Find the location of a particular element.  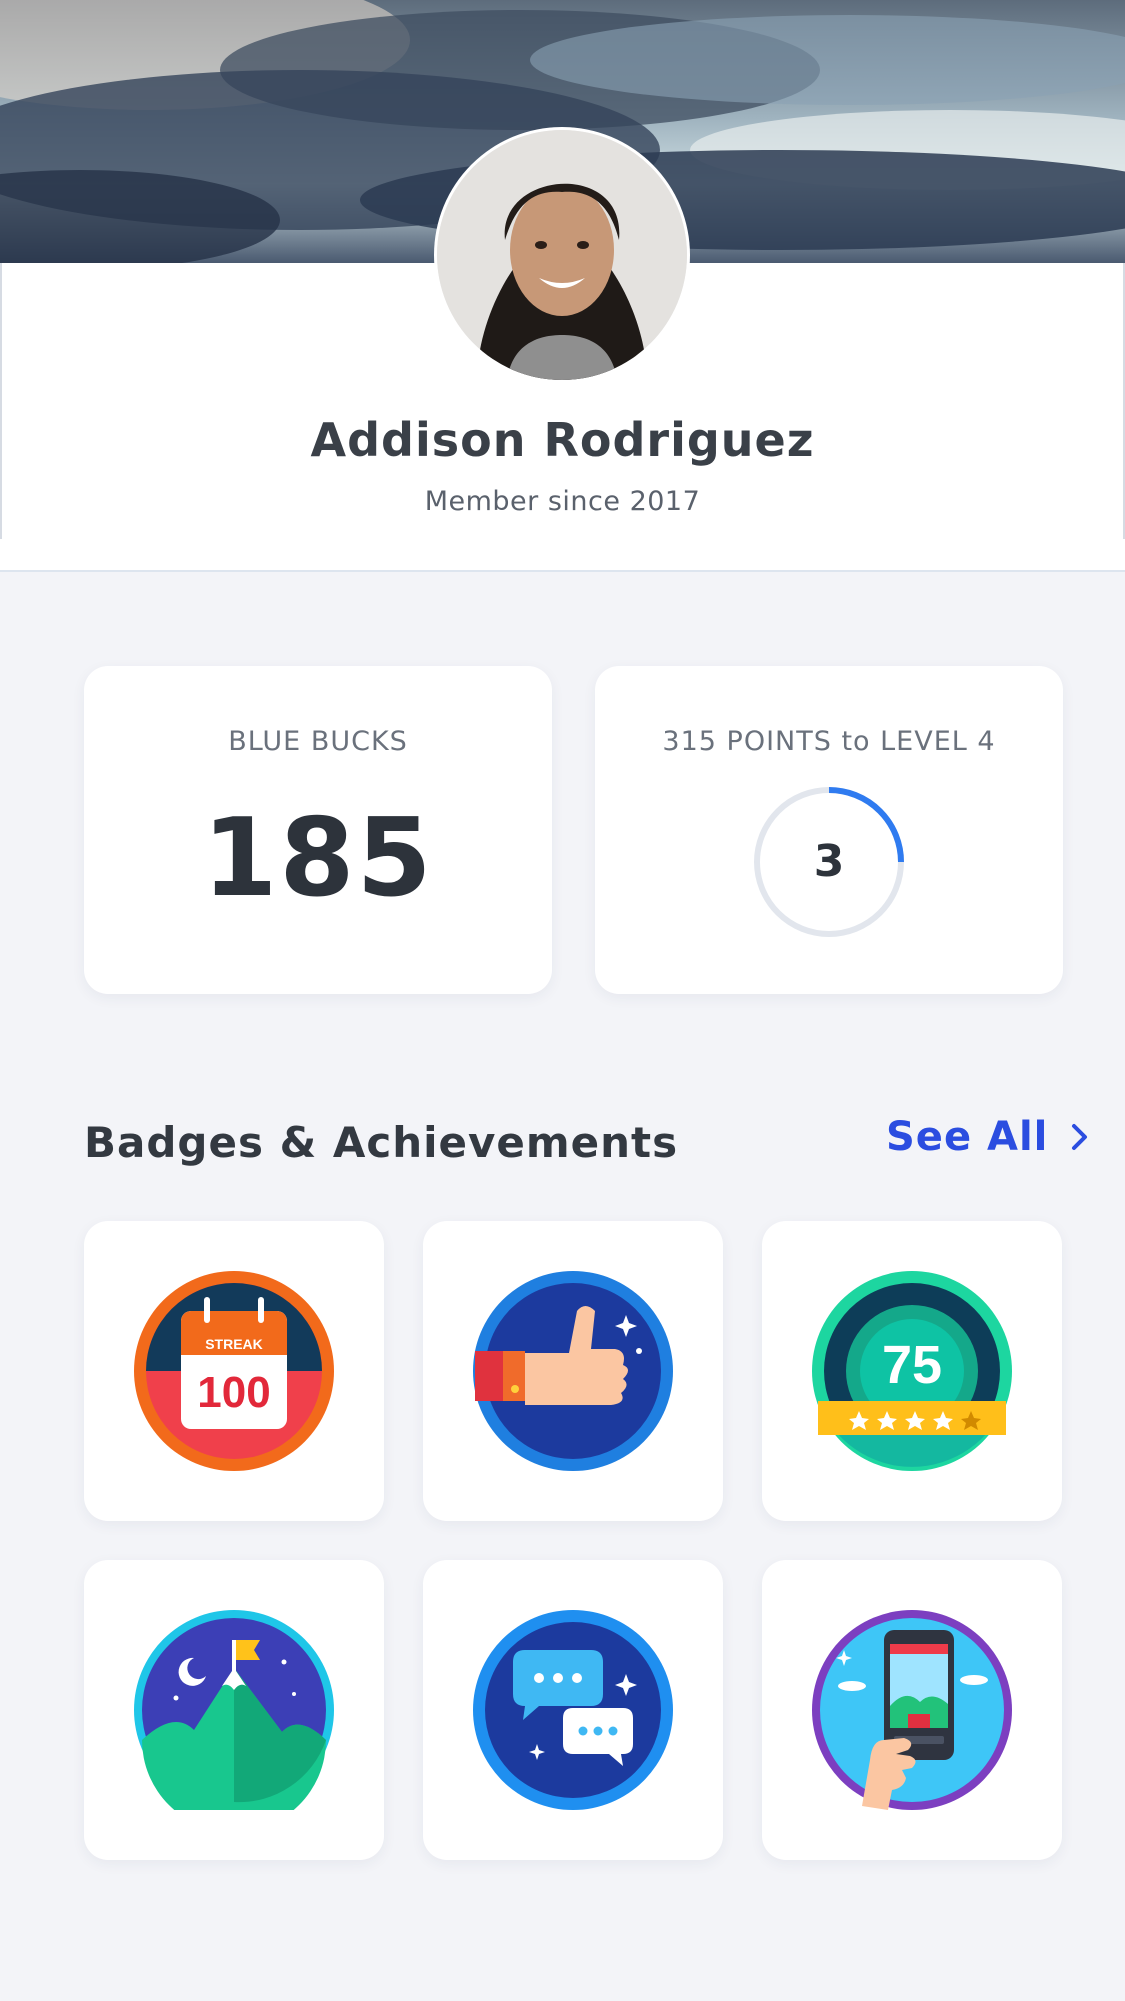

see-all-link: See All is located at coordinates (989, 1137).